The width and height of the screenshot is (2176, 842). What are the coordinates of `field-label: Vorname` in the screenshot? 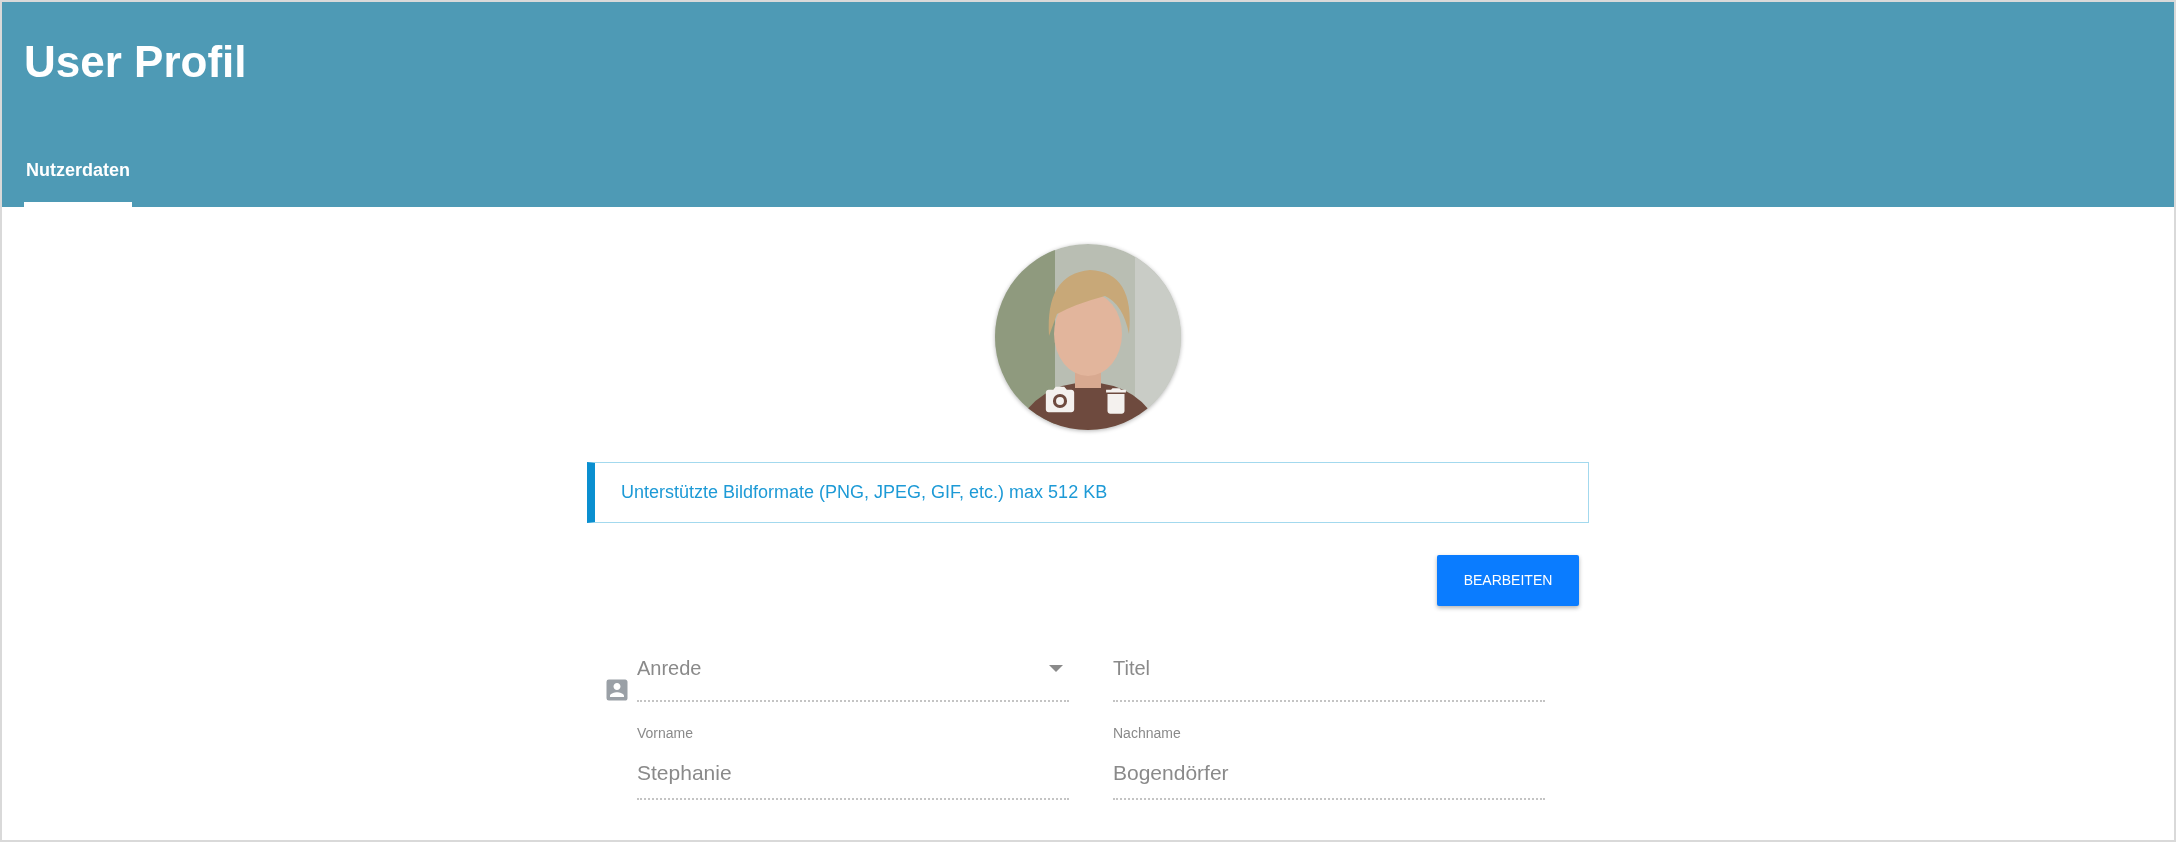 It's located at (666, 733).